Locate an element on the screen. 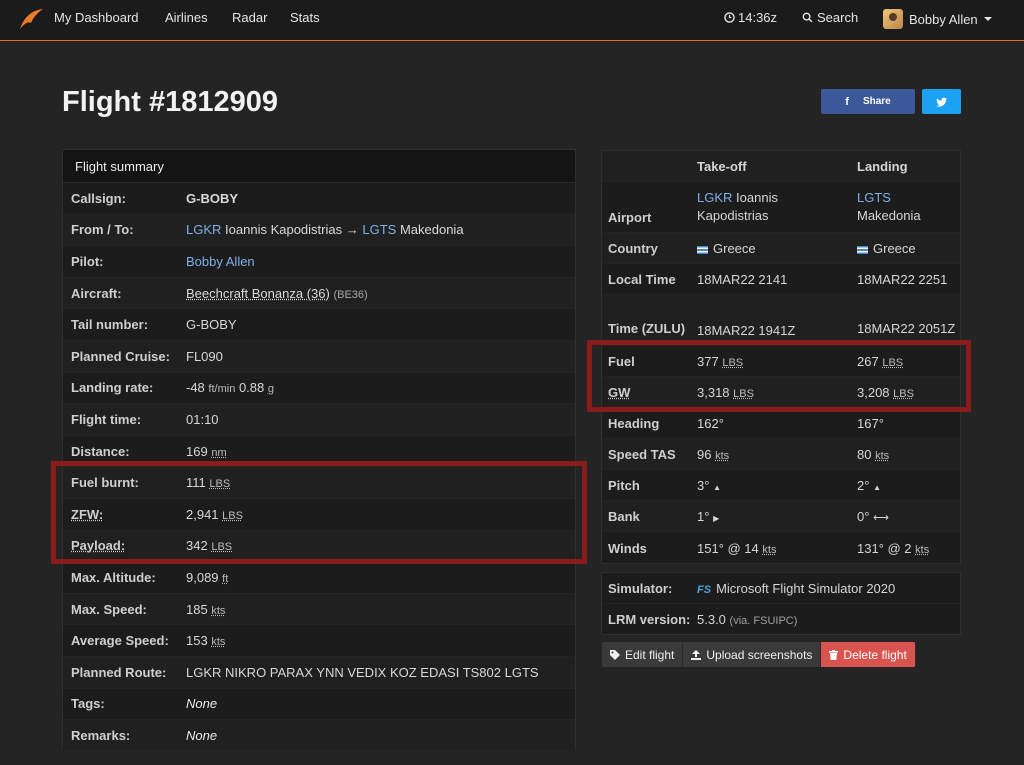  landing-bank: 0° is located at coordinates (863, 516).